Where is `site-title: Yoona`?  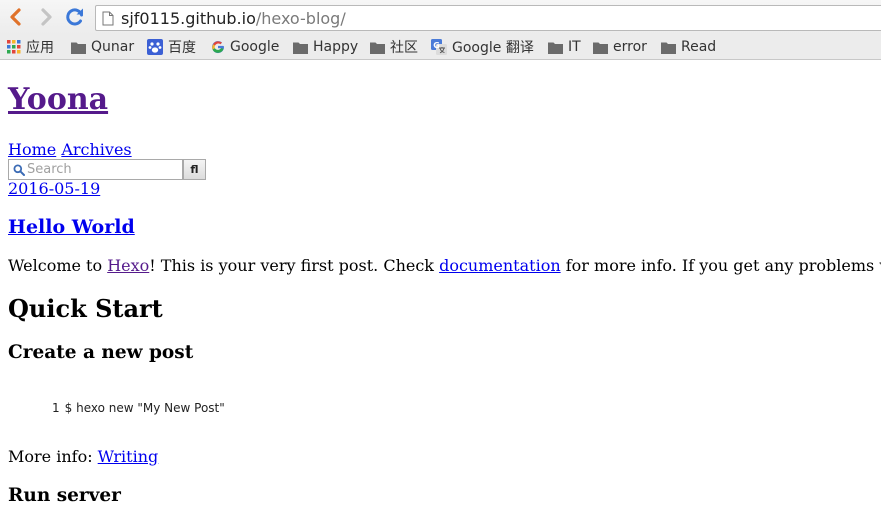
site-title: Yoona is located at coordinates (58, 99).